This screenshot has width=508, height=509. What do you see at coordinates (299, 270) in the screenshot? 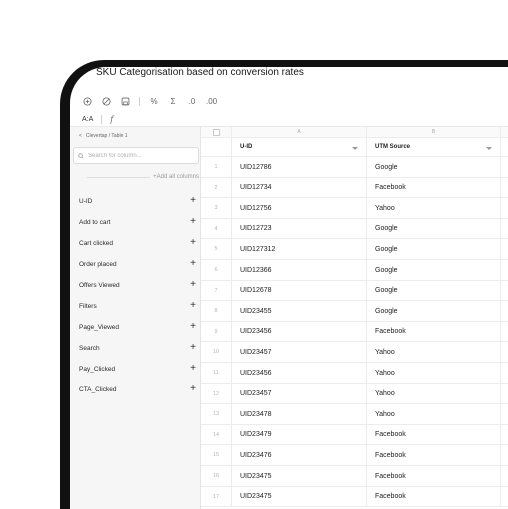
I see `cell-uid: UID12366` at bounding box center [299, 270].